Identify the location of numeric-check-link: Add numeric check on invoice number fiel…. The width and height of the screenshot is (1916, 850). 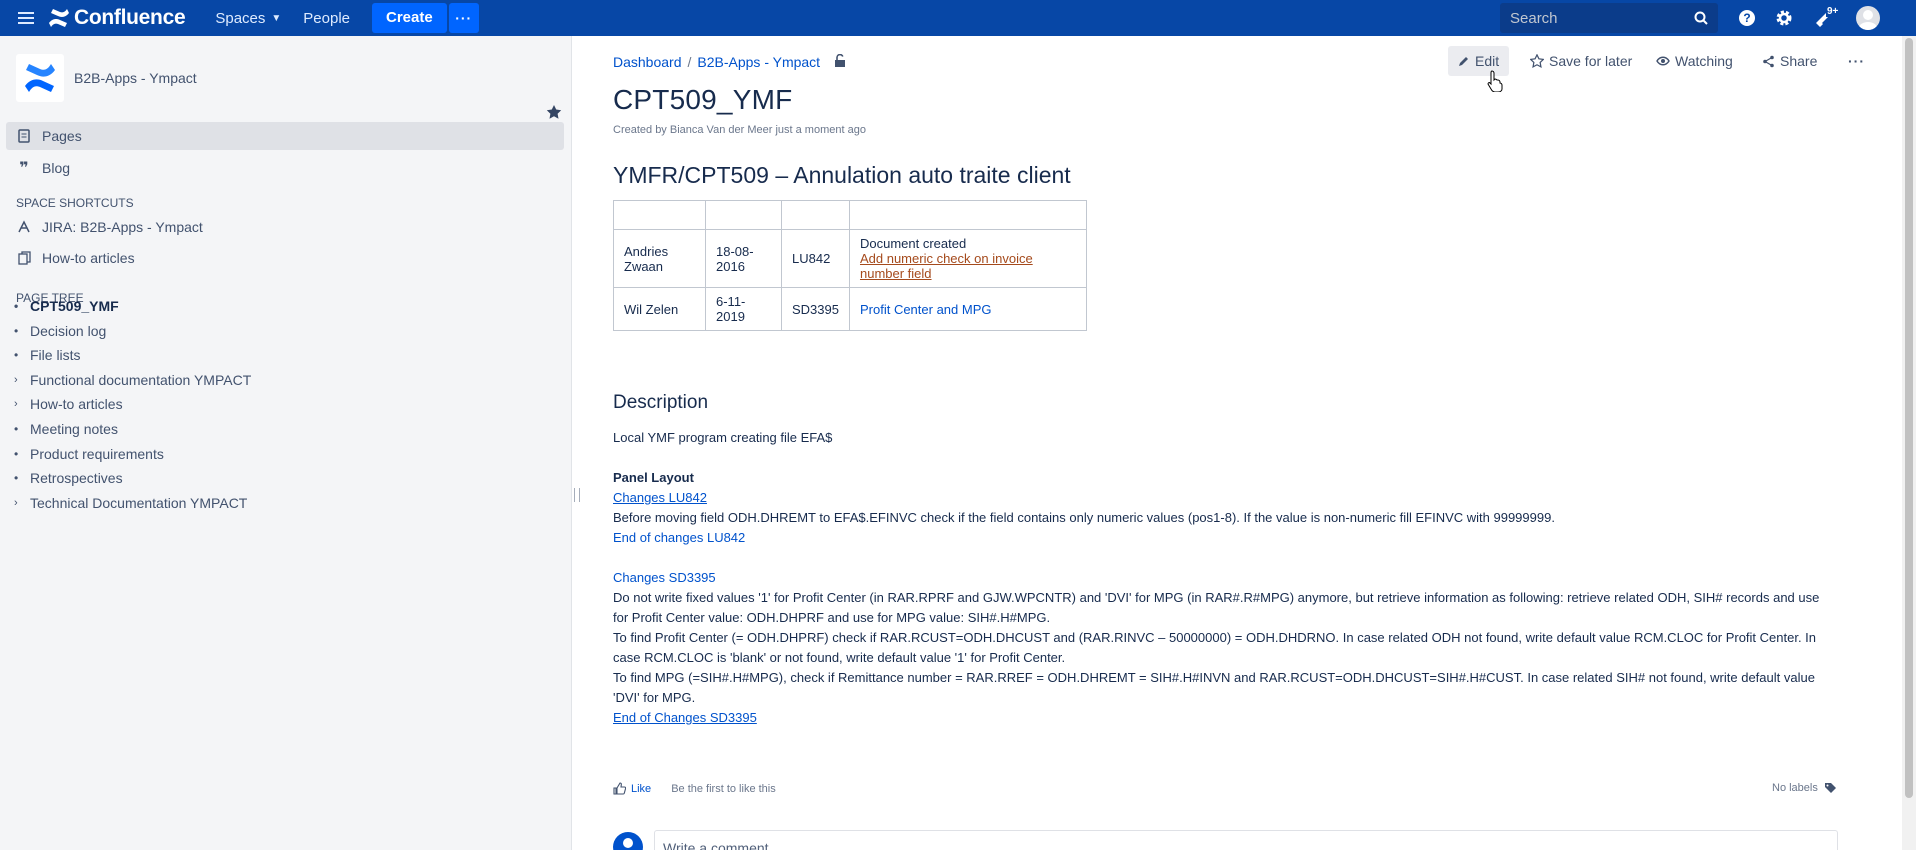
(946, 266).